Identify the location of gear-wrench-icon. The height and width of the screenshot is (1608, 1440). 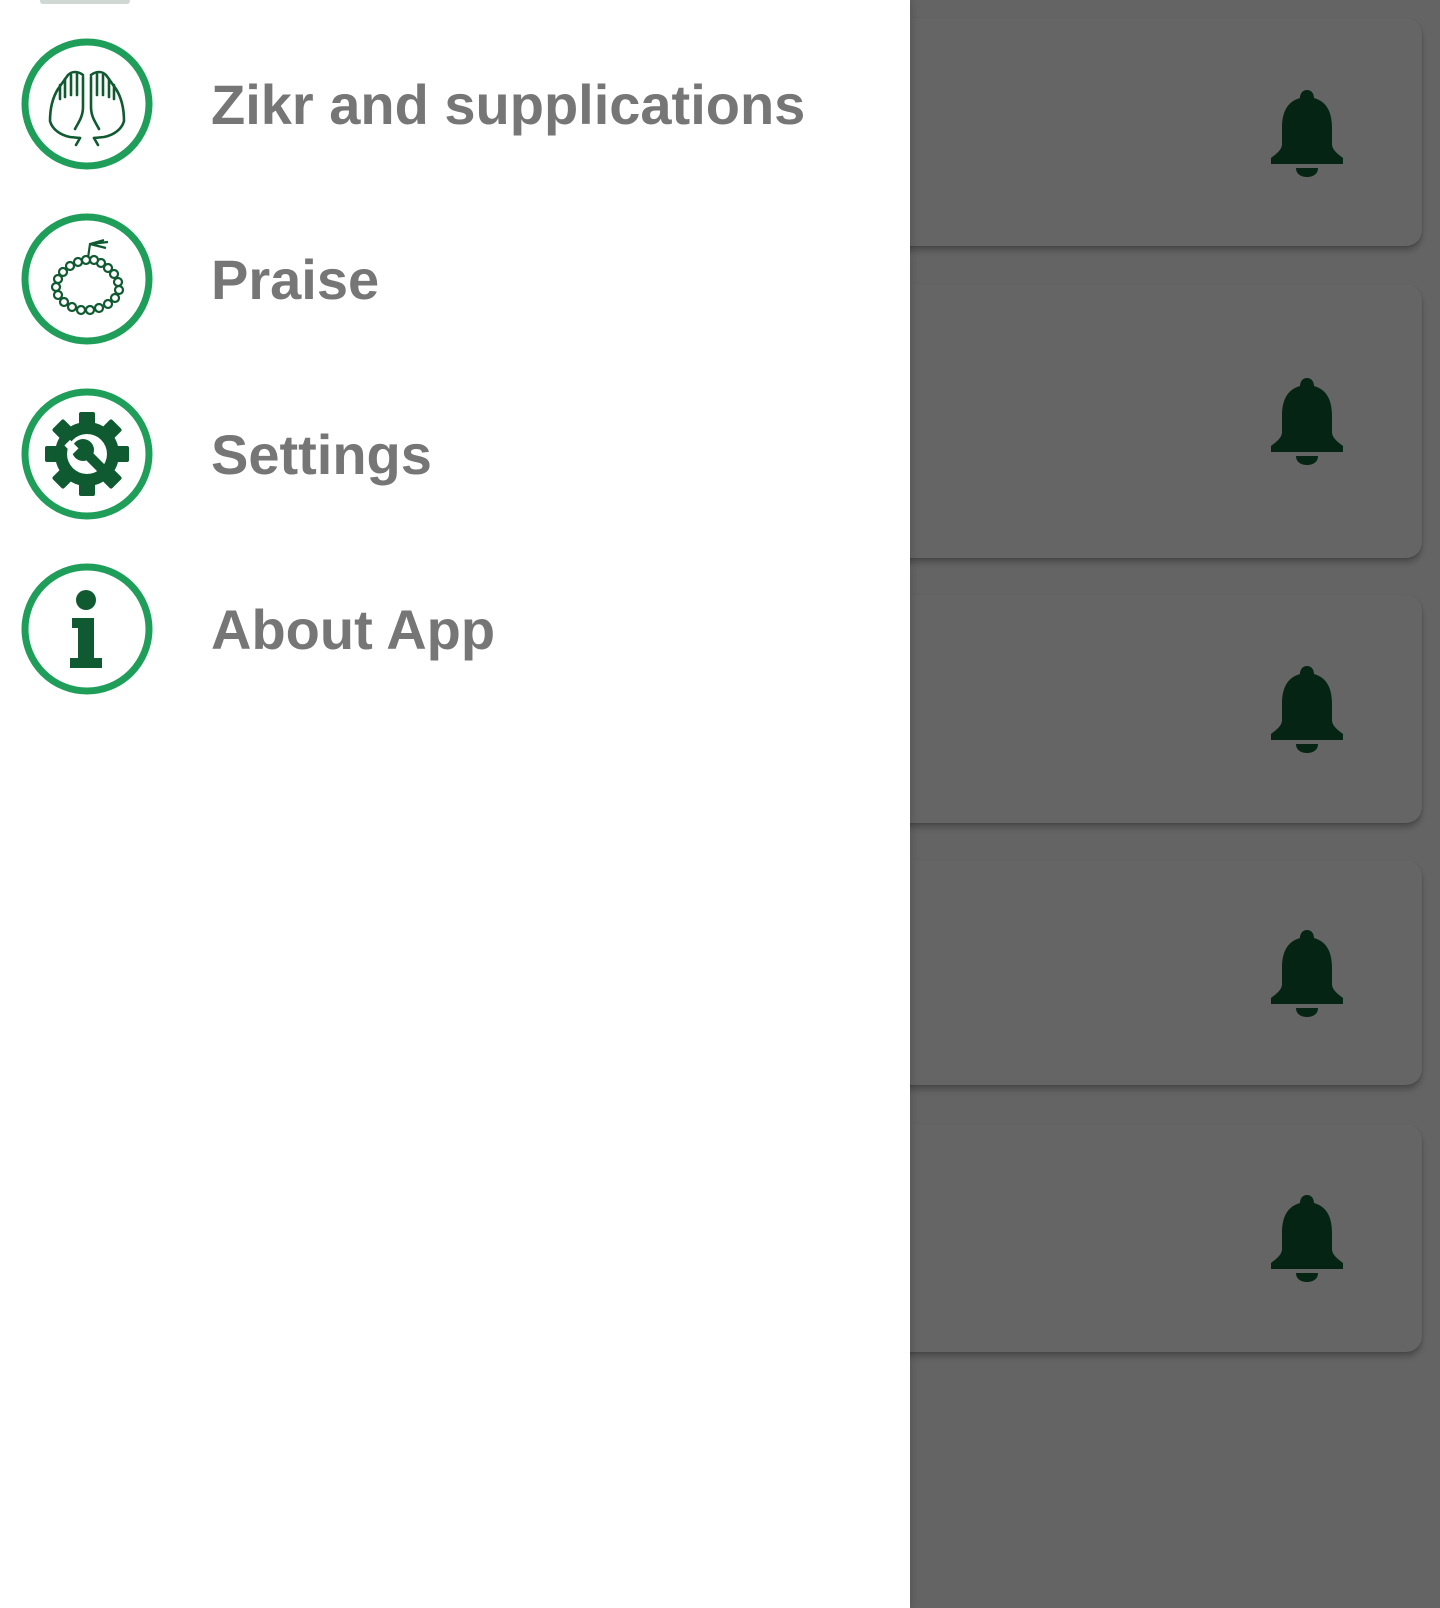
(87, 454).